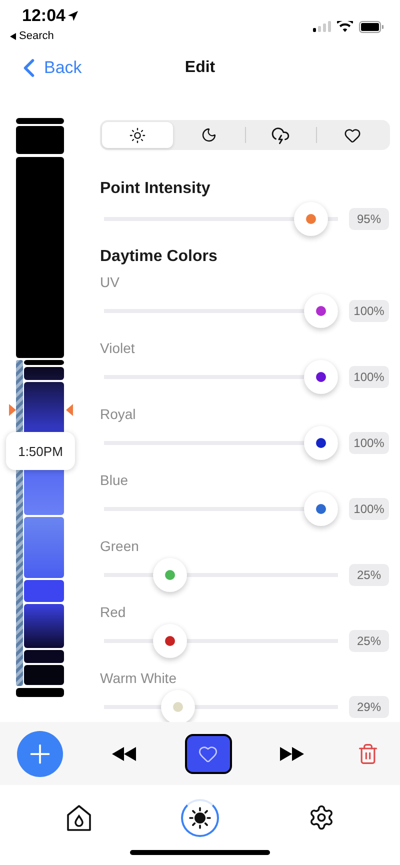  What do you see at coordinates (345, 26) in the screenshot?
I see `wifi-icon` at bounding box center [345, 26].